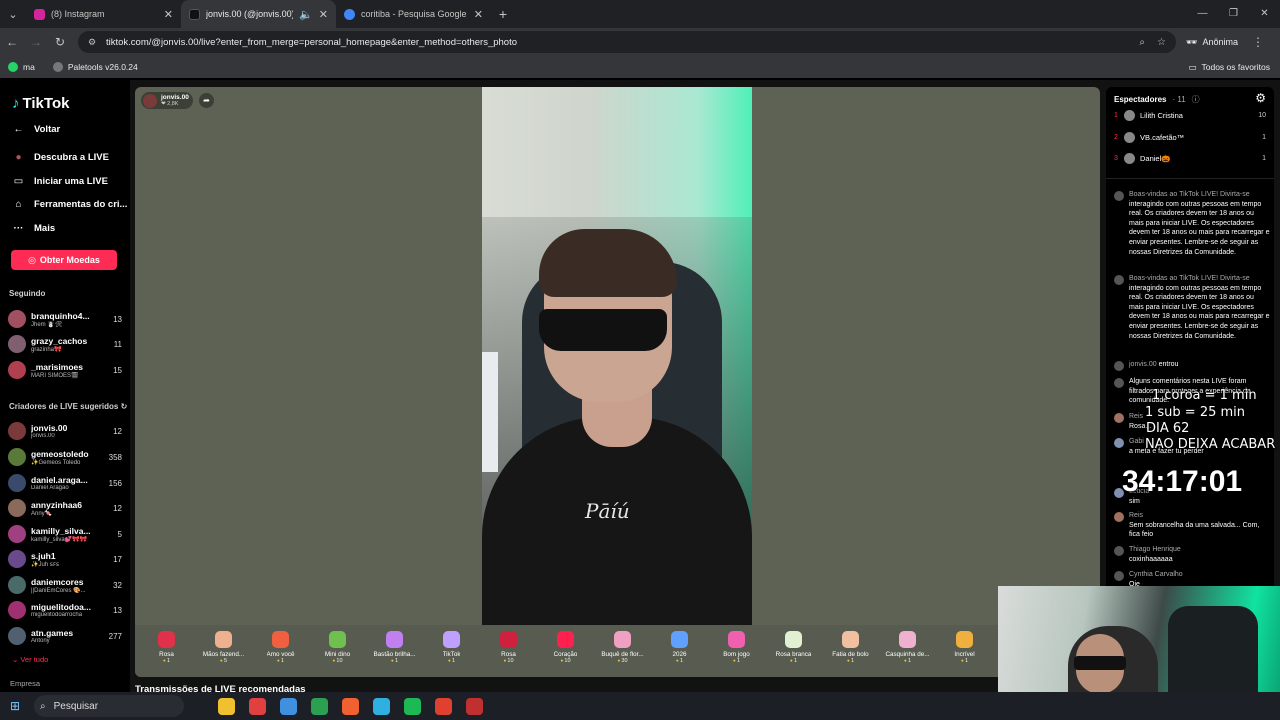  What do you see at coordinates (94, 42) in the screenshot?
I see `site-info-icon: ⚙` at bounding box center [94, 42].